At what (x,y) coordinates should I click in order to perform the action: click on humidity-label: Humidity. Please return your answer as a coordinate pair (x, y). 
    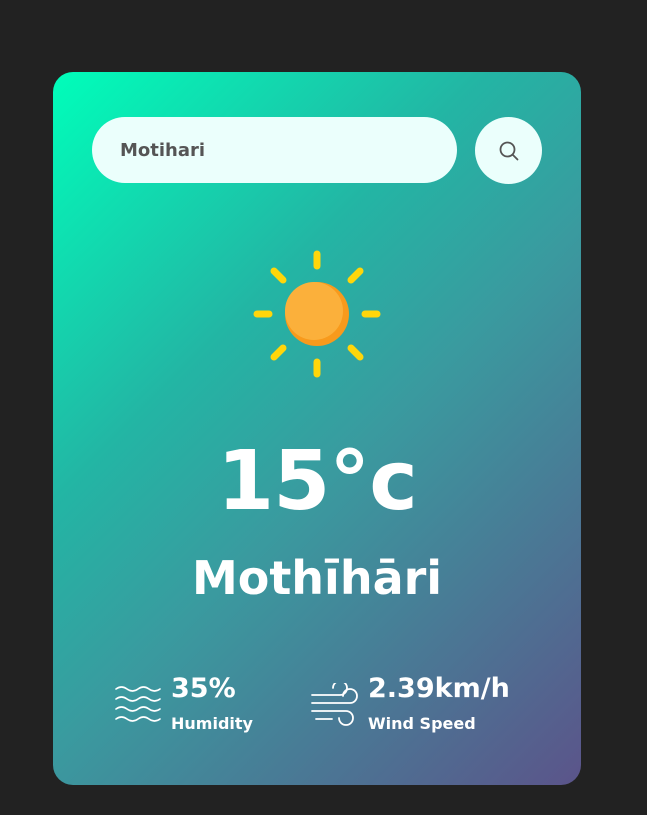
    Looking at the image, I should click on (212, 723).